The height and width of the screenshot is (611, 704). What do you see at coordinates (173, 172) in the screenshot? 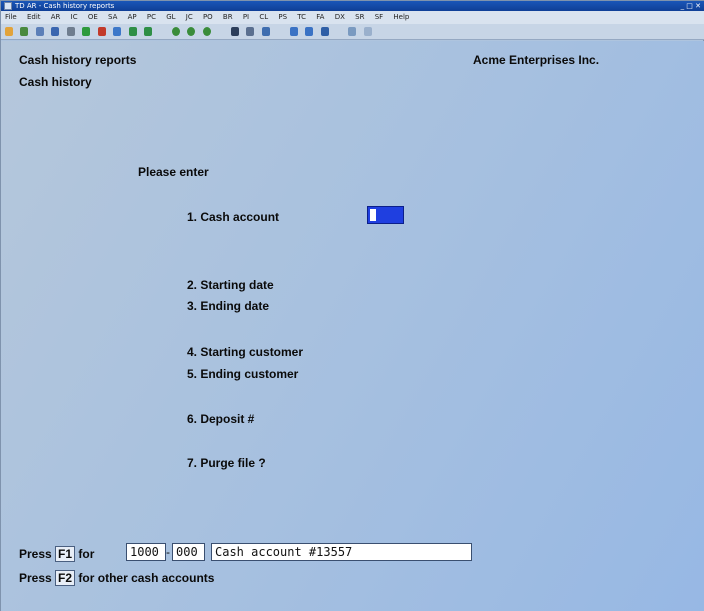
I see `form-prompt: Please enter` at bounding box center [173, 172].